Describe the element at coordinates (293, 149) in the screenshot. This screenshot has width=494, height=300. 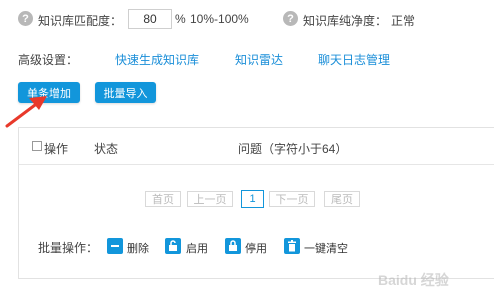
I see `column-question: 问题（字符小于64）` at that location.